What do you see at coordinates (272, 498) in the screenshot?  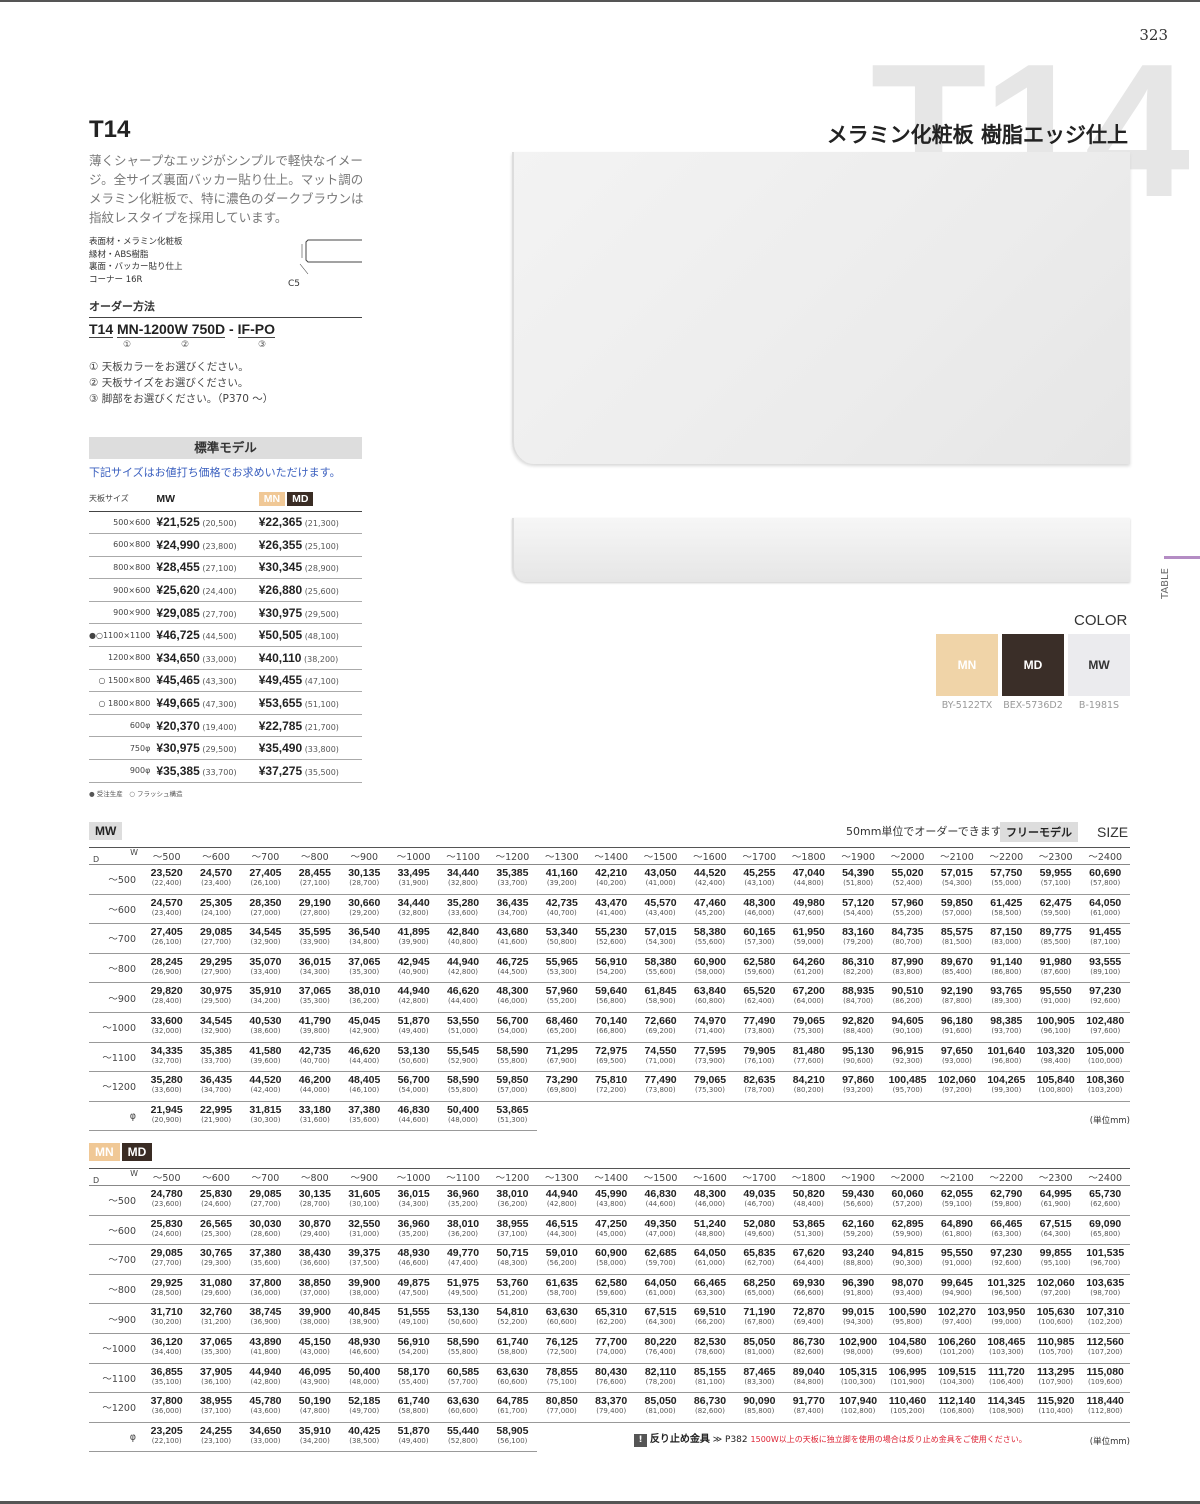 I see `mn-chip: MN` at bounding box center [272, 498].